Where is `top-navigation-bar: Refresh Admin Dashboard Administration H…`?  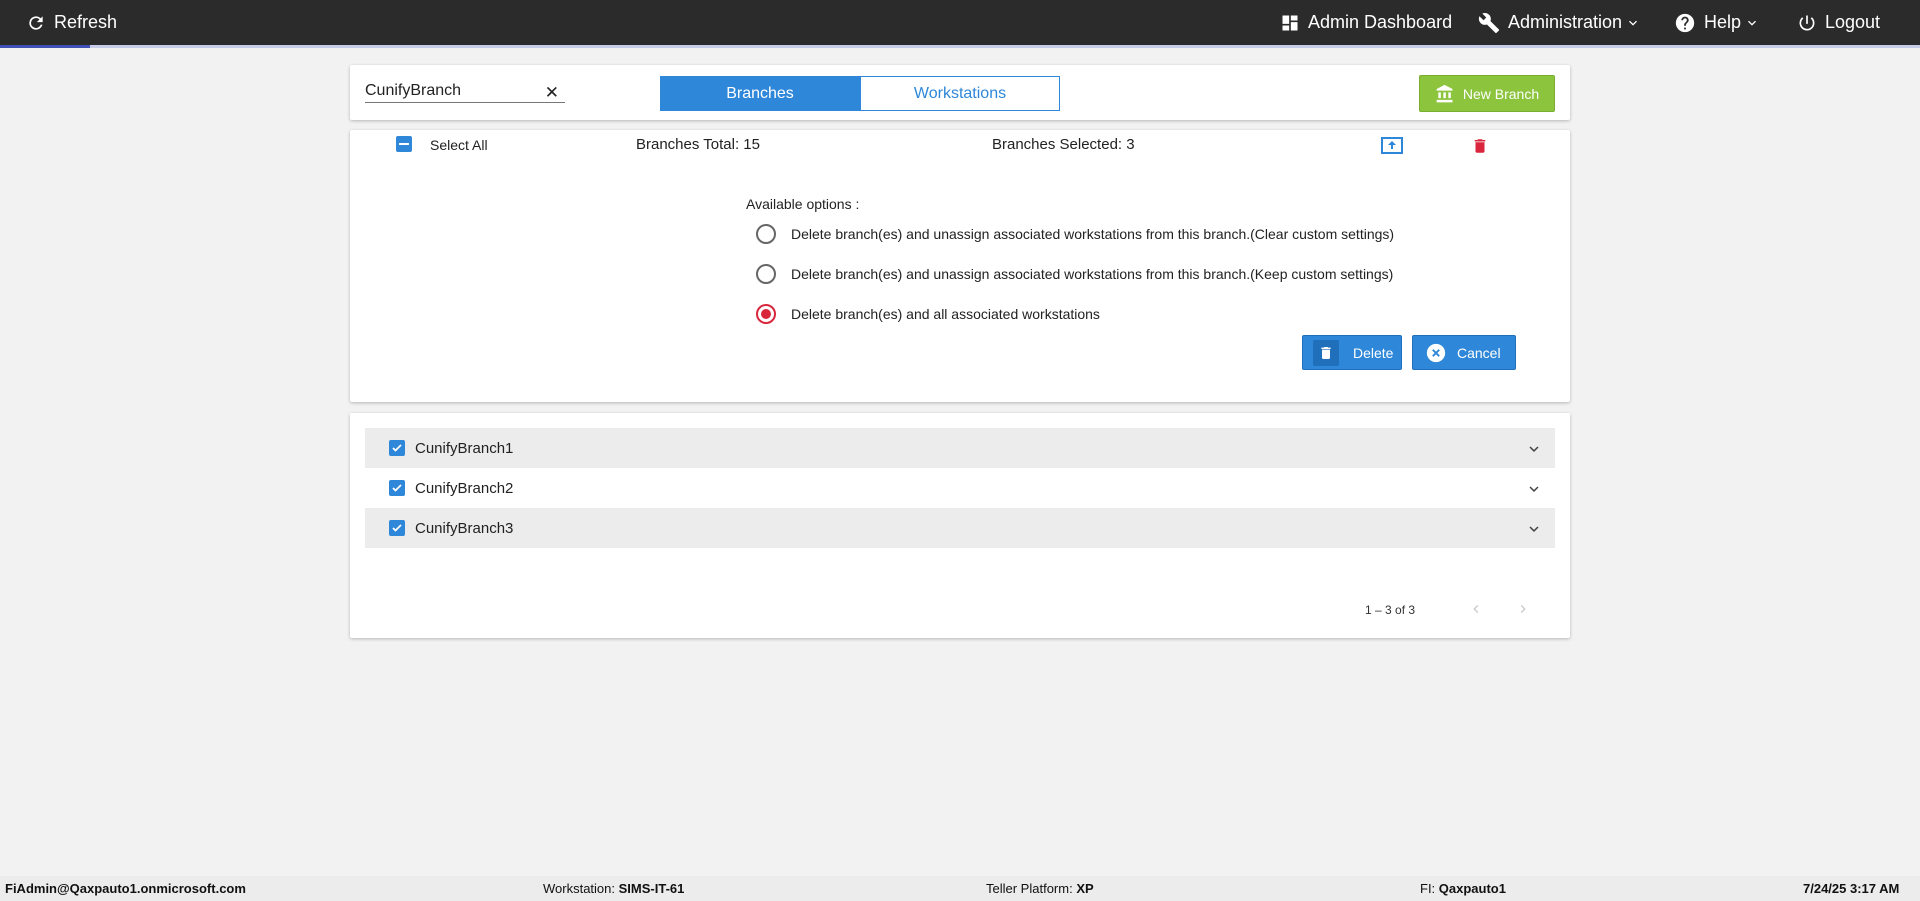
top-navigation-bar: Refresh Admin Dashboard Administration H… is located at coordinates (960, 24).